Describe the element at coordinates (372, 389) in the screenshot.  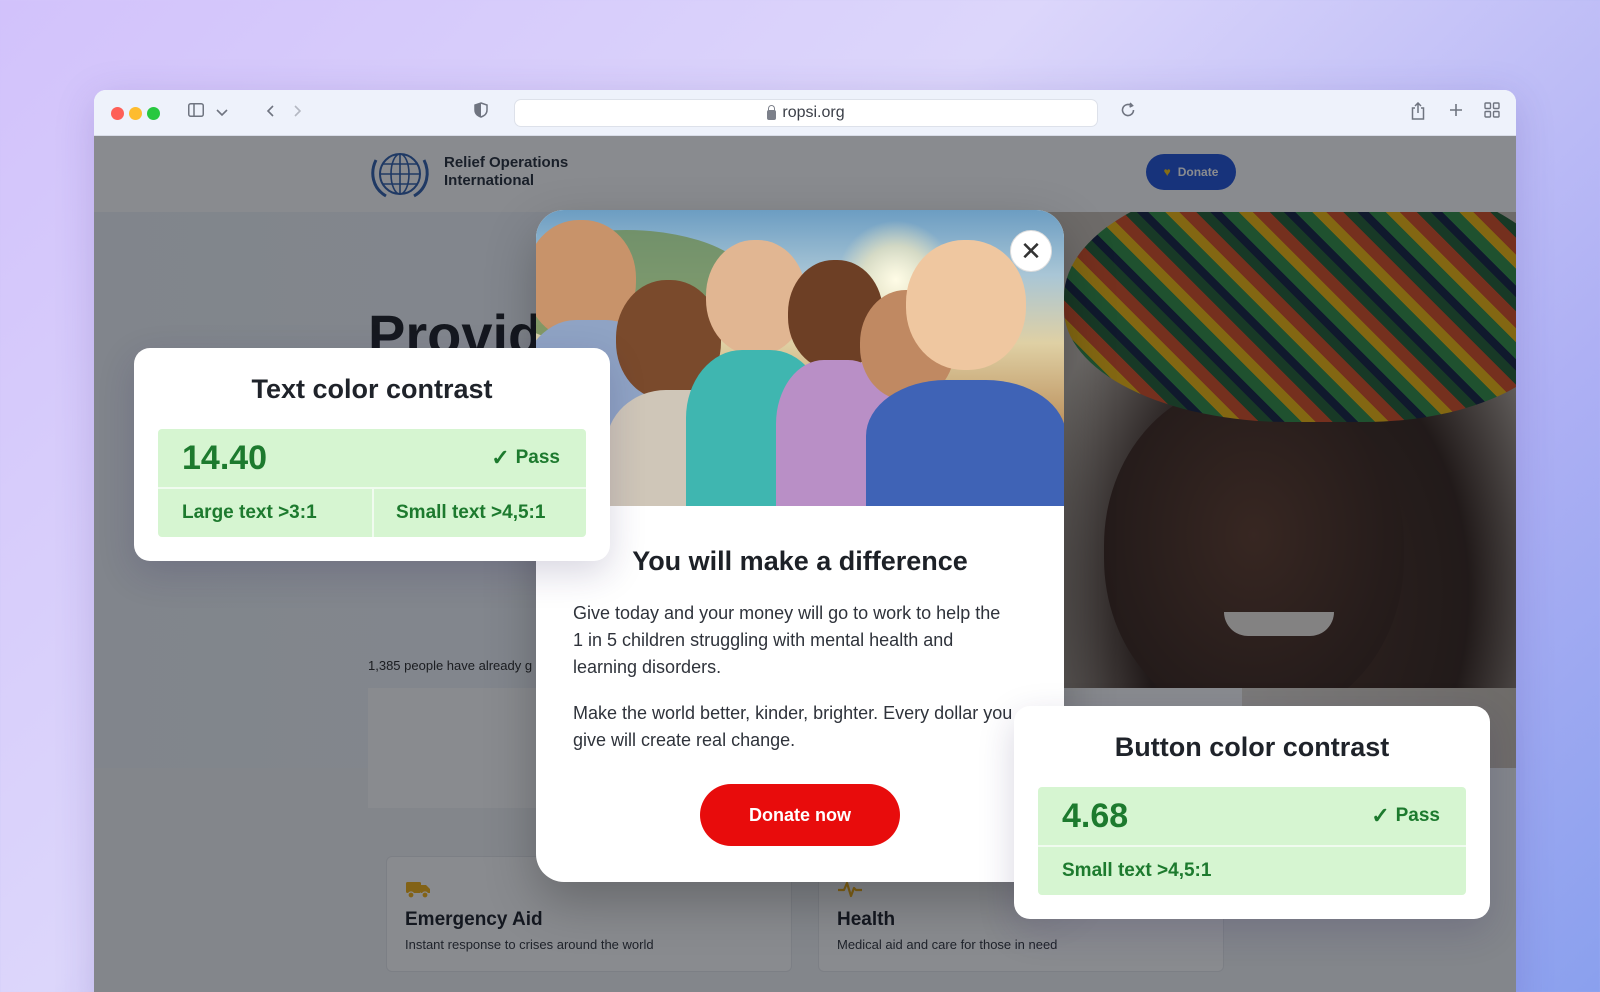
I see `text-contrast-title: Text color contrast` at that location.